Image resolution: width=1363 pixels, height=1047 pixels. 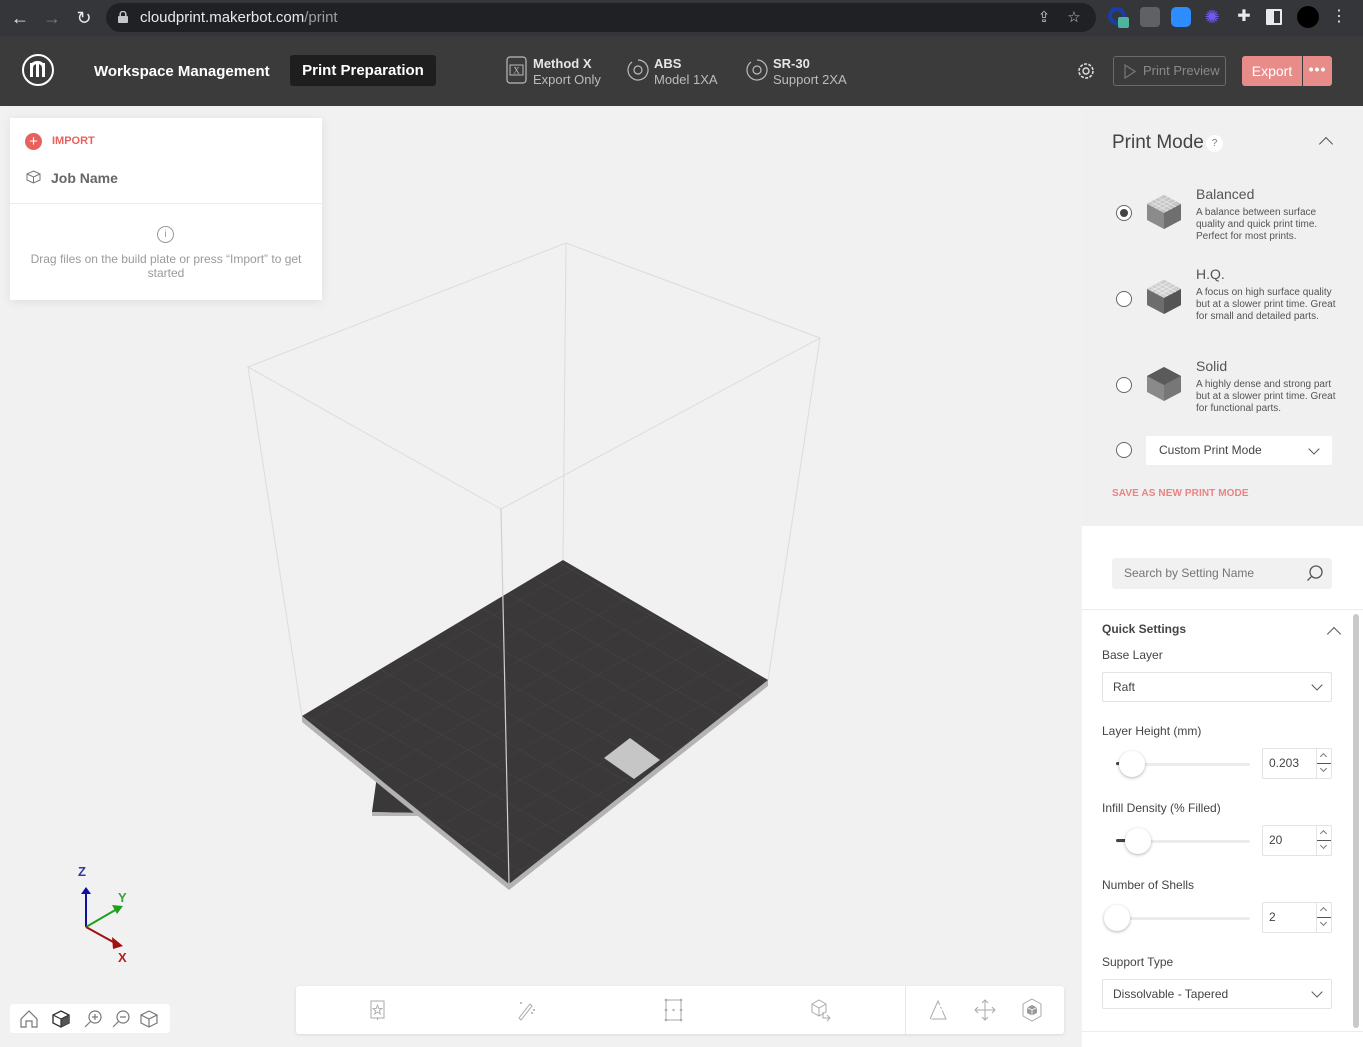 What do you see at coordinates (1315, 573) in the screenshot?
I see `search-icon` at bounding box center [1315, 573].